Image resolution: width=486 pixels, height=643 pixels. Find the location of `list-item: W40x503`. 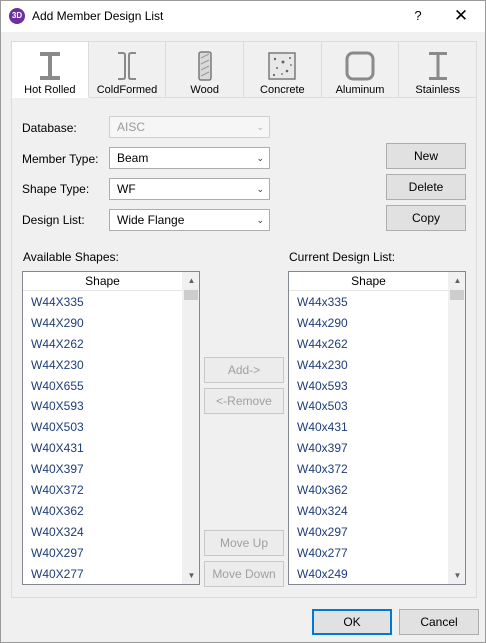

list-item: W40x503 is located at coordinates (368, 406).